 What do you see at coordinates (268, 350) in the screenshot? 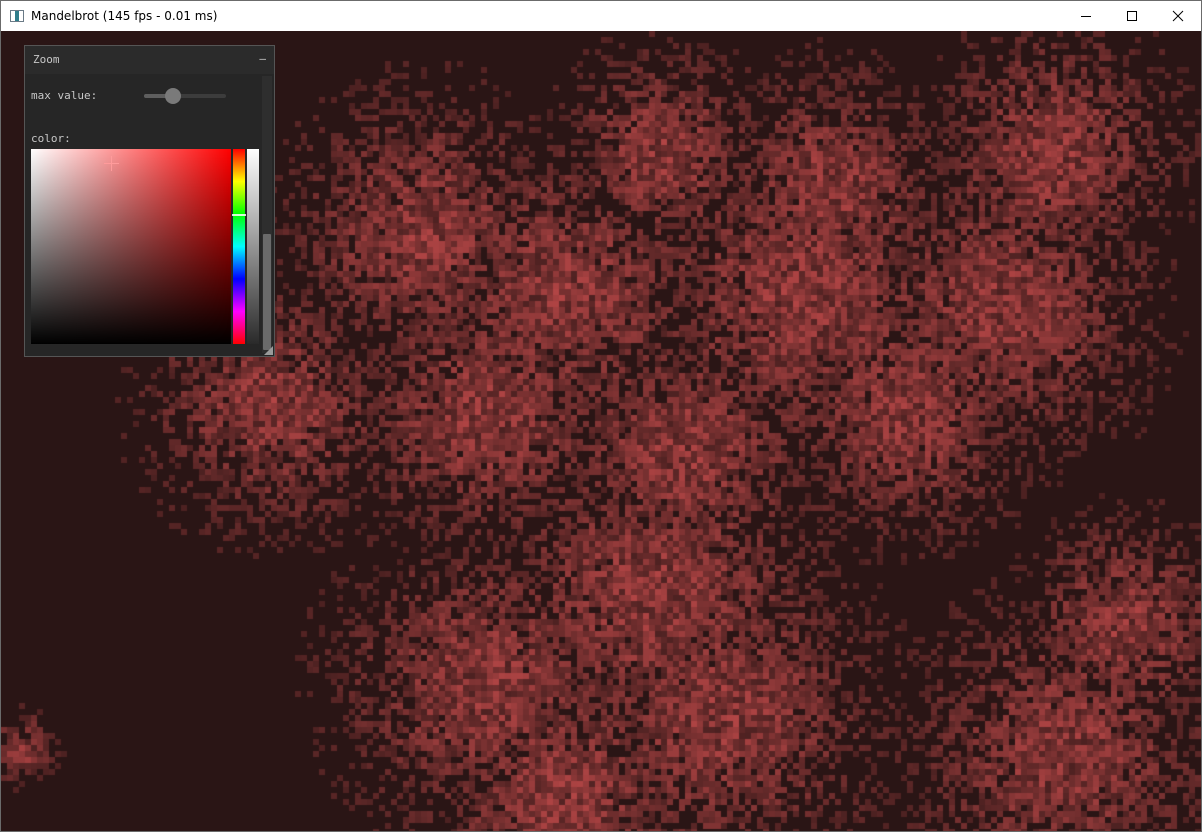
I see `resize-grip-icon` at bounding box center [268, 350].